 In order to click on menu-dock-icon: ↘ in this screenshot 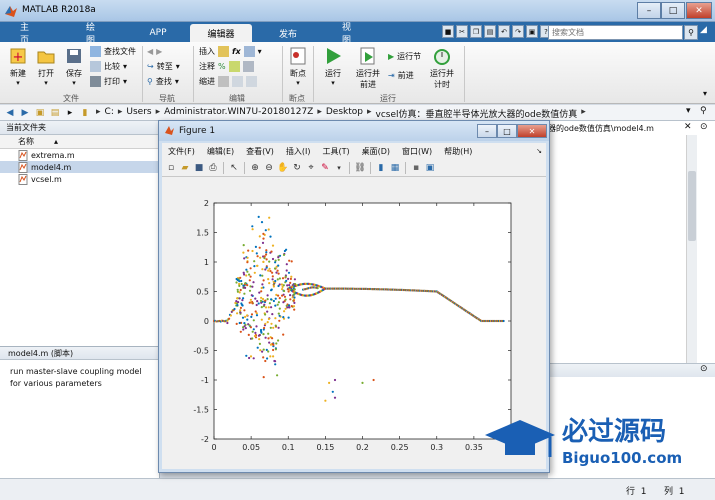, I will do `click(541, 151)`.